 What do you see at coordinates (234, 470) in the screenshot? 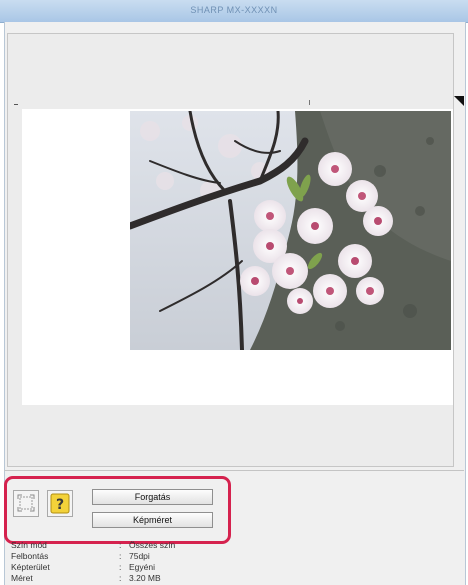
I see `divider` at bounding box center [234, 470].